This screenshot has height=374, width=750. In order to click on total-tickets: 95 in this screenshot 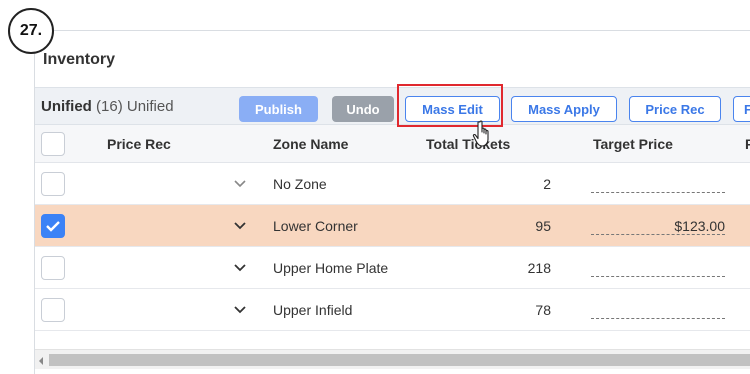, I will do `click(543, 226)`.